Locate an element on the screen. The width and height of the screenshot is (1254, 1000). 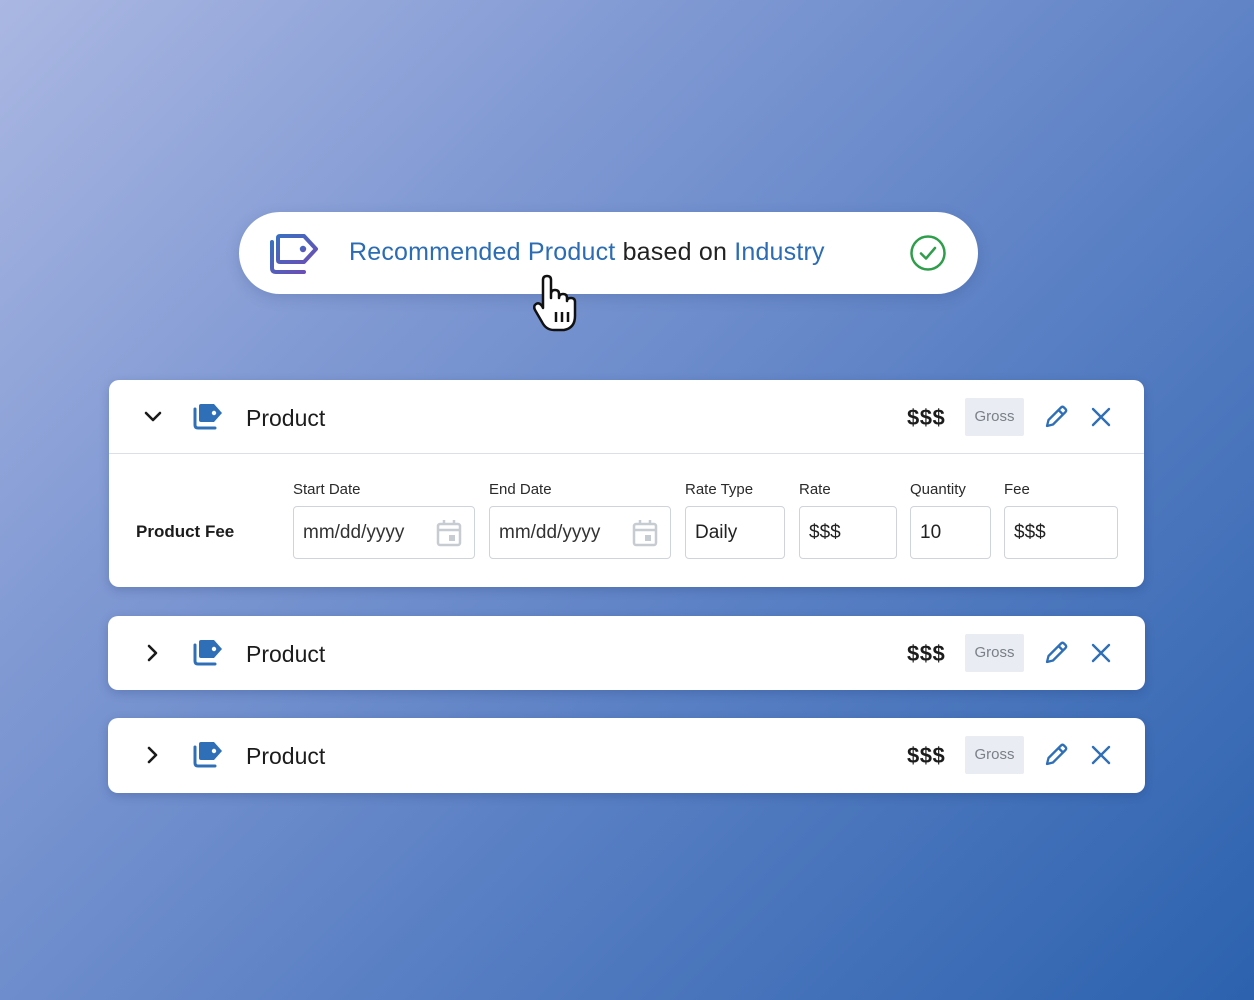
fee-input is located at coordinates (1065, 532).